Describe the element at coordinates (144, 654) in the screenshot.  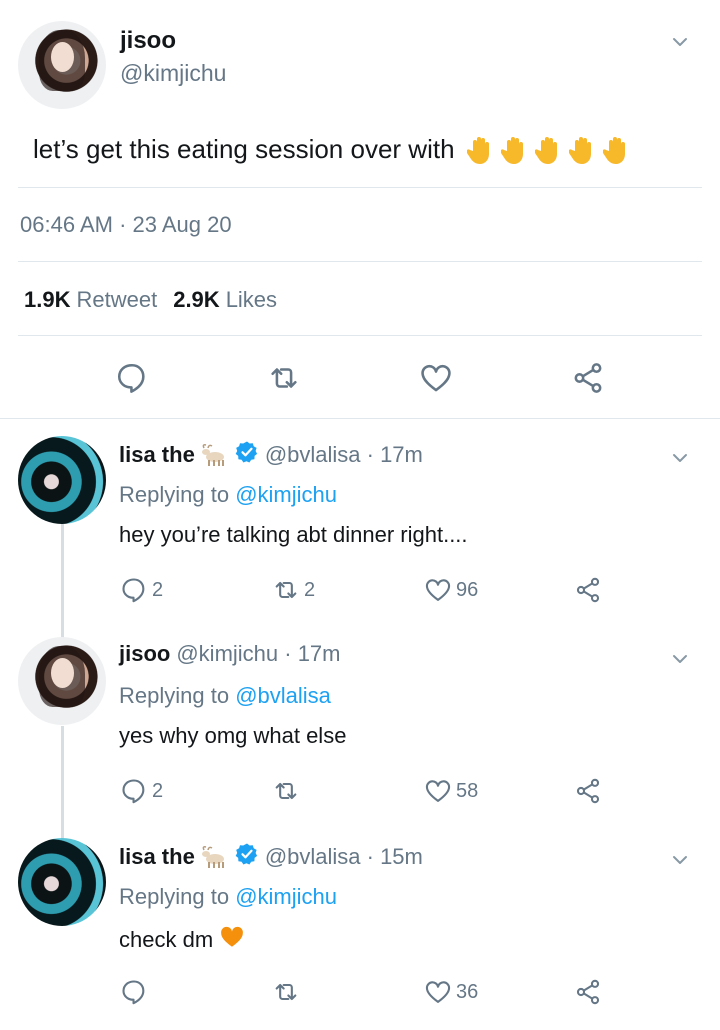
I see `reply-author-name: jisoo` at that location.